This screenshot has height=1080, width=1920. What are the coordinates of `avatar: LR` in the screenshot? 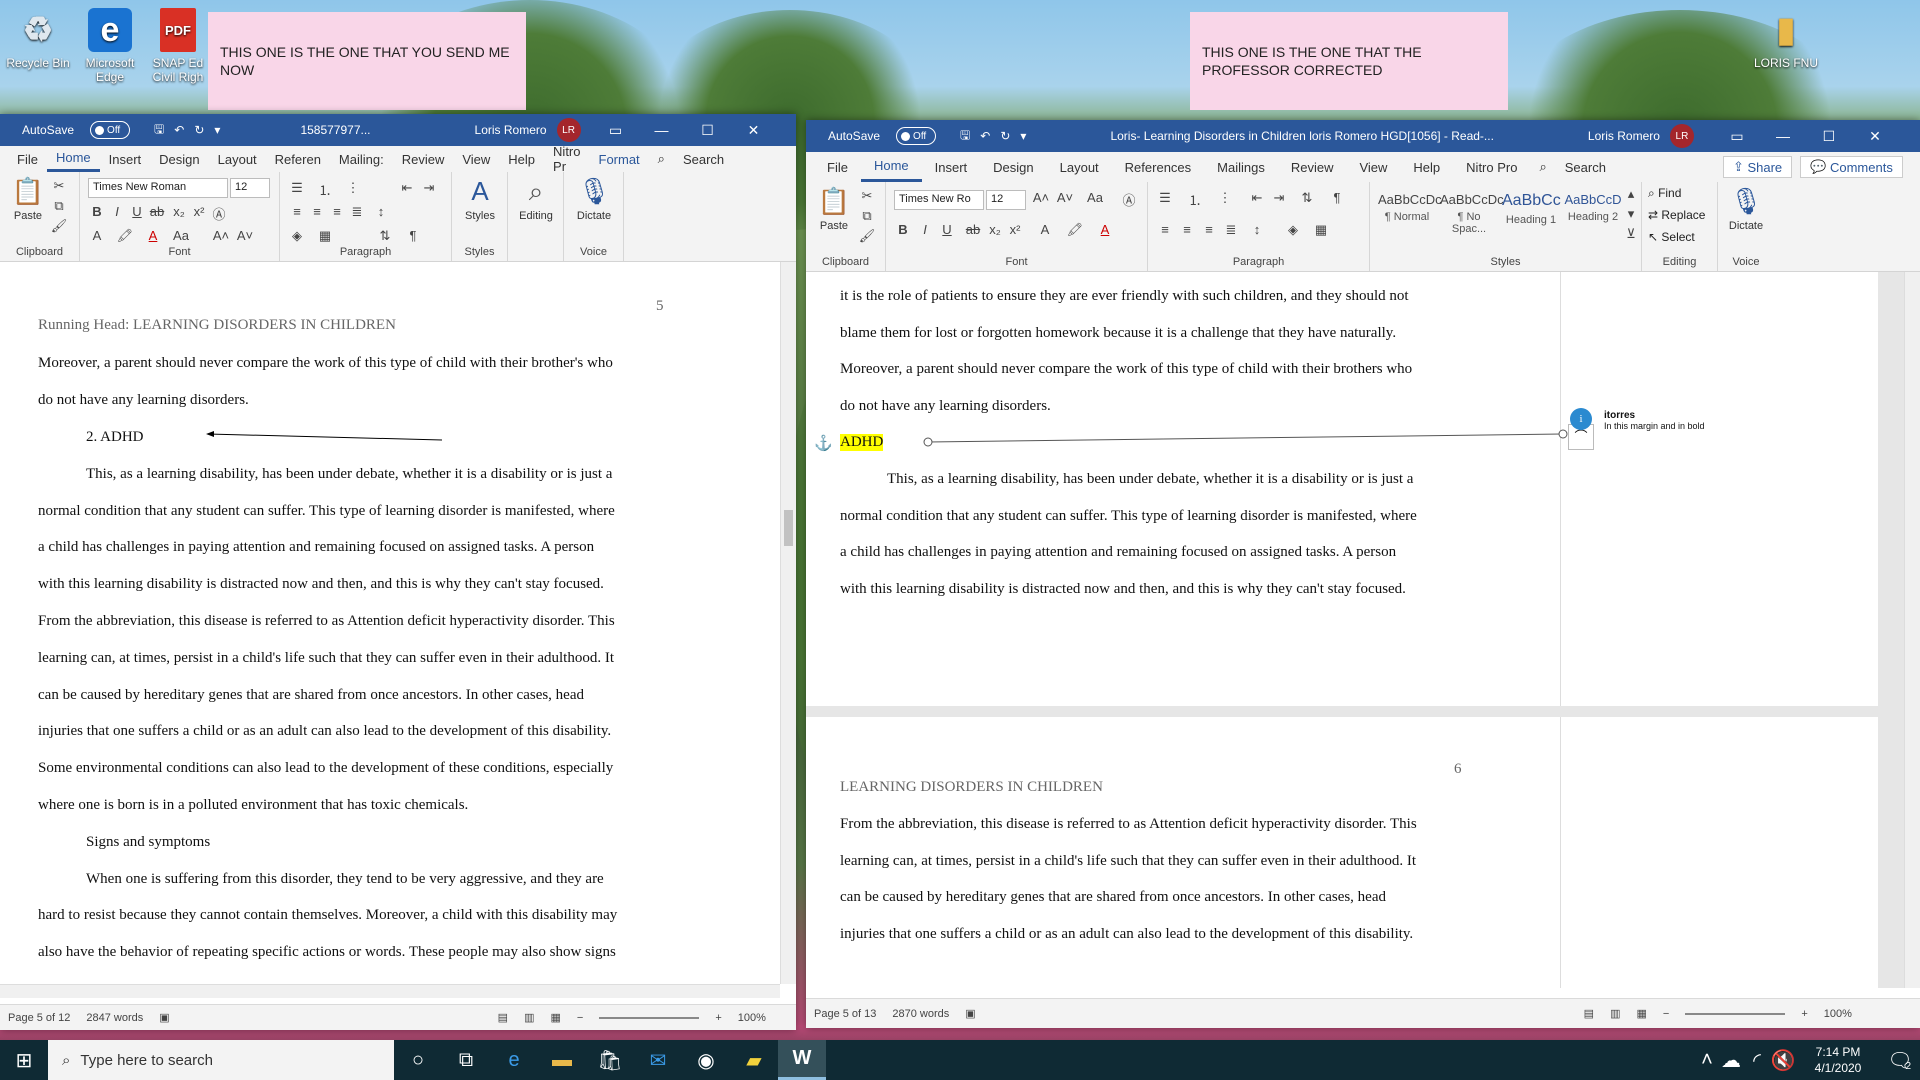 It's located at (1681, 136).